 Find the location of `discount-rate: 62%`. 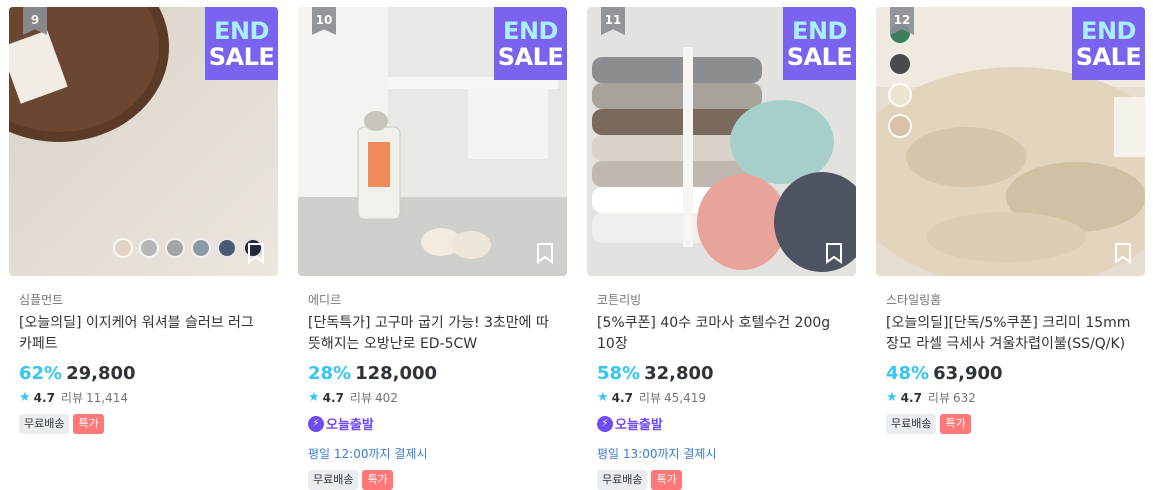

discount-rate: 62% is located at coordinates (41, 373).